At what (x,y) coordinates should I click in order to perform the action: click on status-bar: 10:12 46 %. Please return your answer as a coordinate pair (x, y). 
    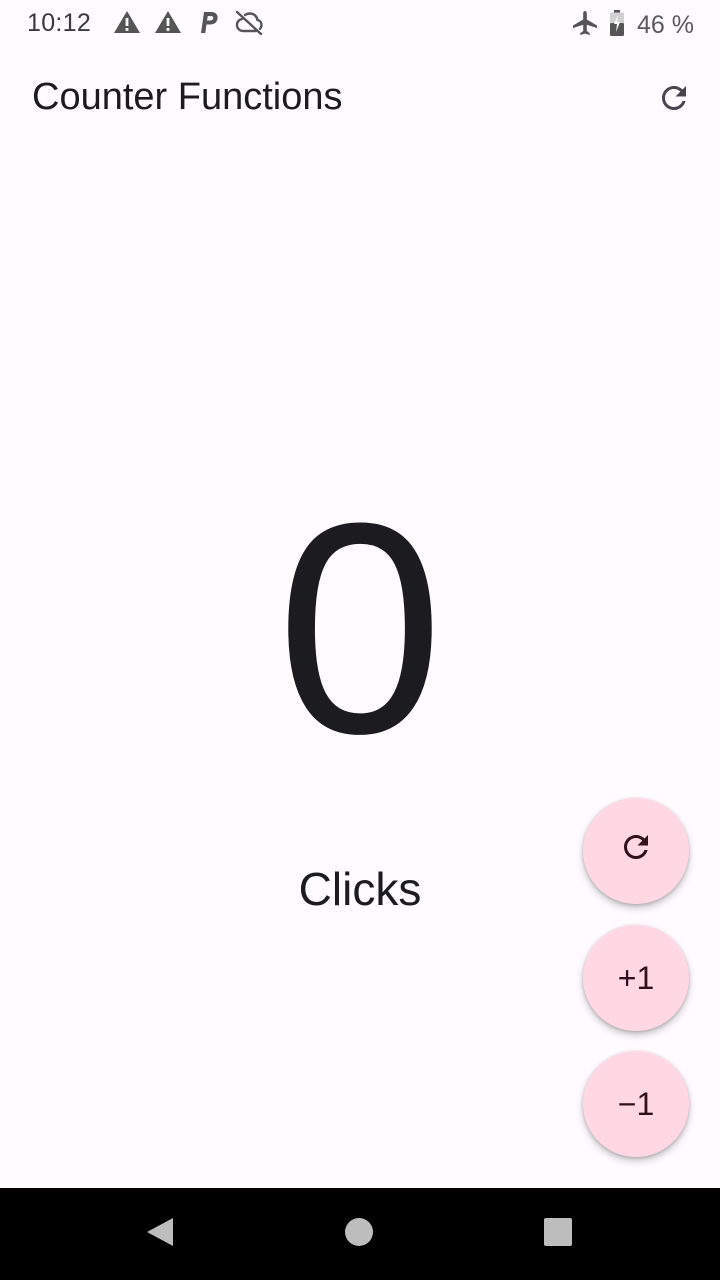
    Looking at the image, I should click on (360, 24).